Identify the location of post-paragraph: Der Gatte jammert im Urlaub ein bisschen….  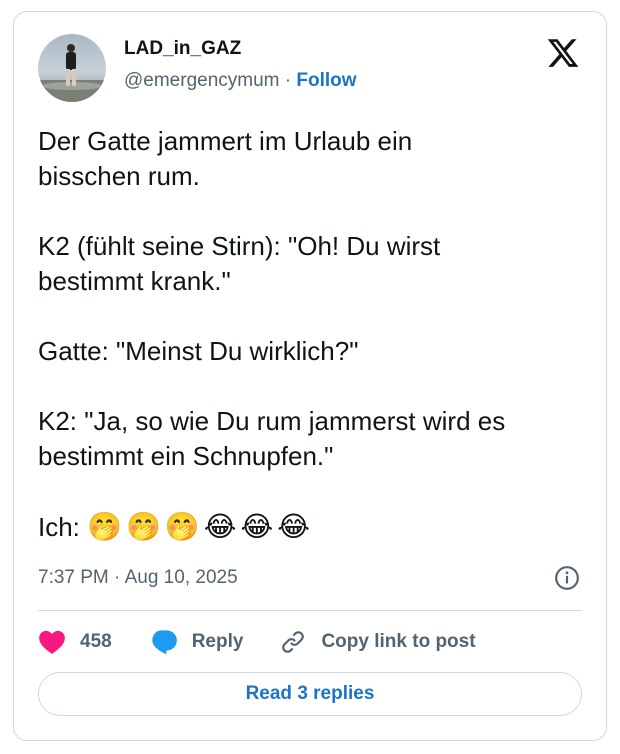
(225, 158).